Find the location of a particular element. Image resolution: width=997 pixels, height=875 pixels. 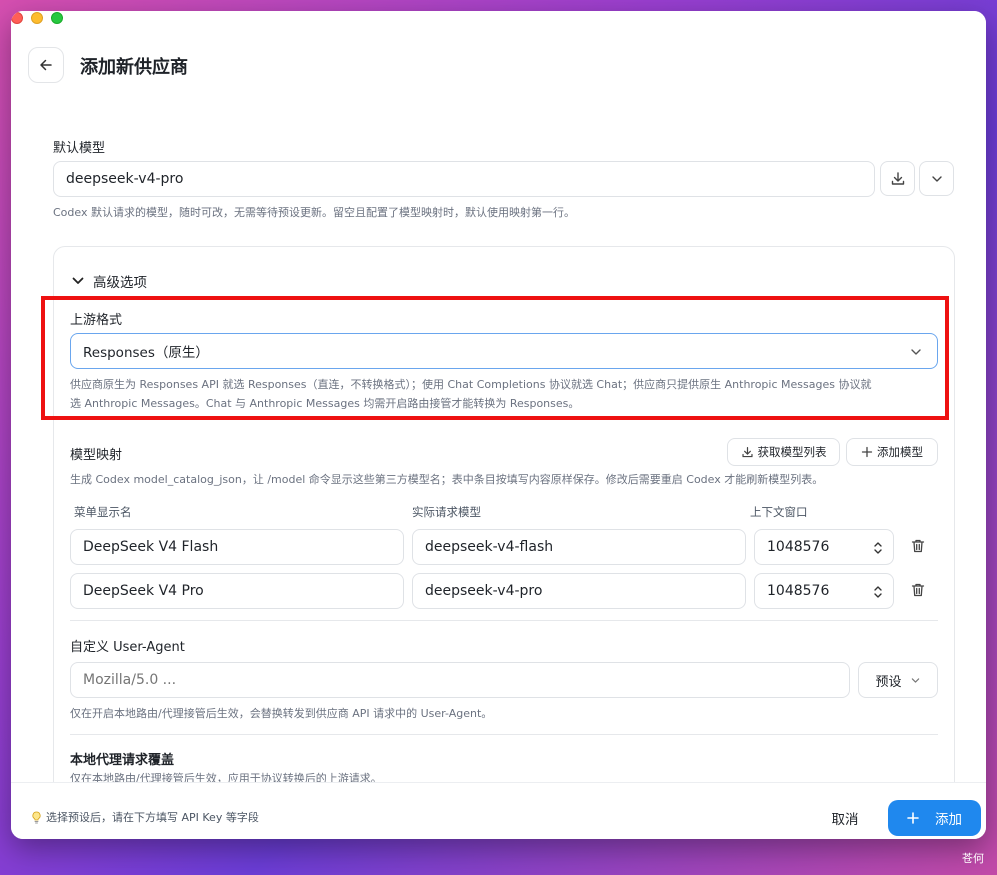

column-header-actual-model: 实际请求模型 is located at coordinates (446, 512).